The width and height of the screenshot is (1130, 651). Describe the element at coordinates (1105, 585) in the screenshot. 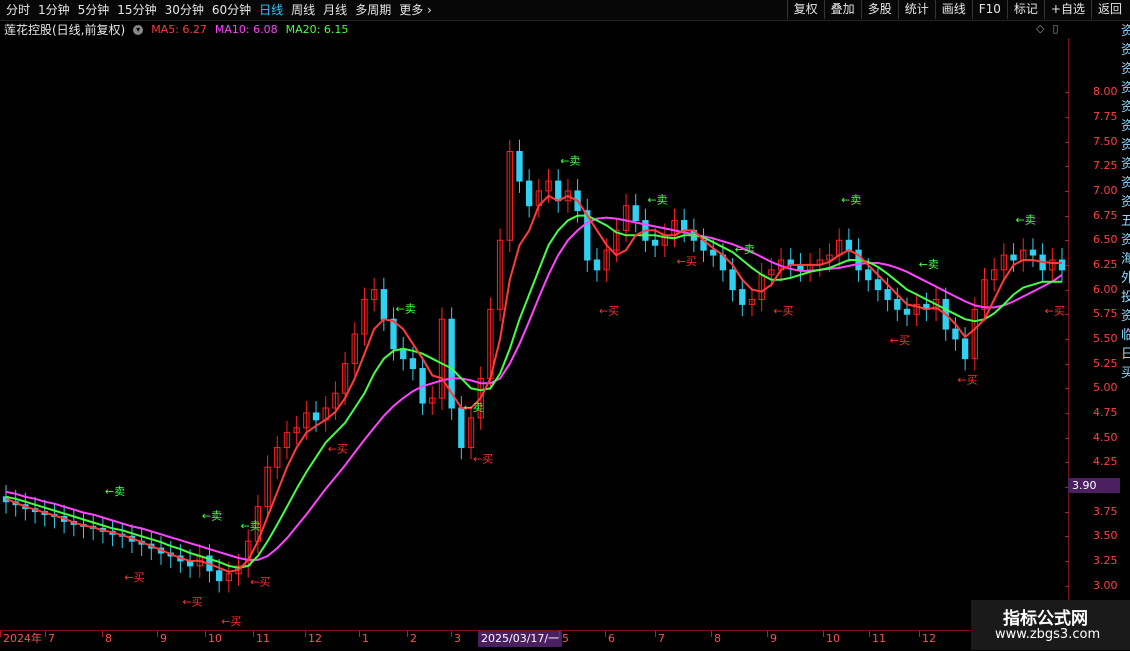

I see `y-tick-label: 3.00` at that location.